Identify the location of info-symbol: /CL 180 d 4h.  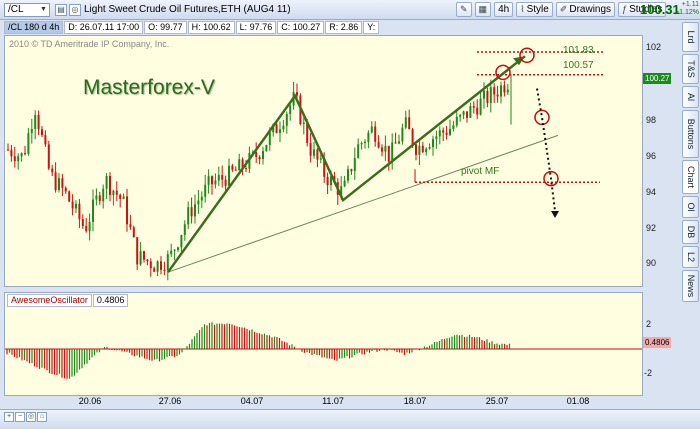
(34, 27).